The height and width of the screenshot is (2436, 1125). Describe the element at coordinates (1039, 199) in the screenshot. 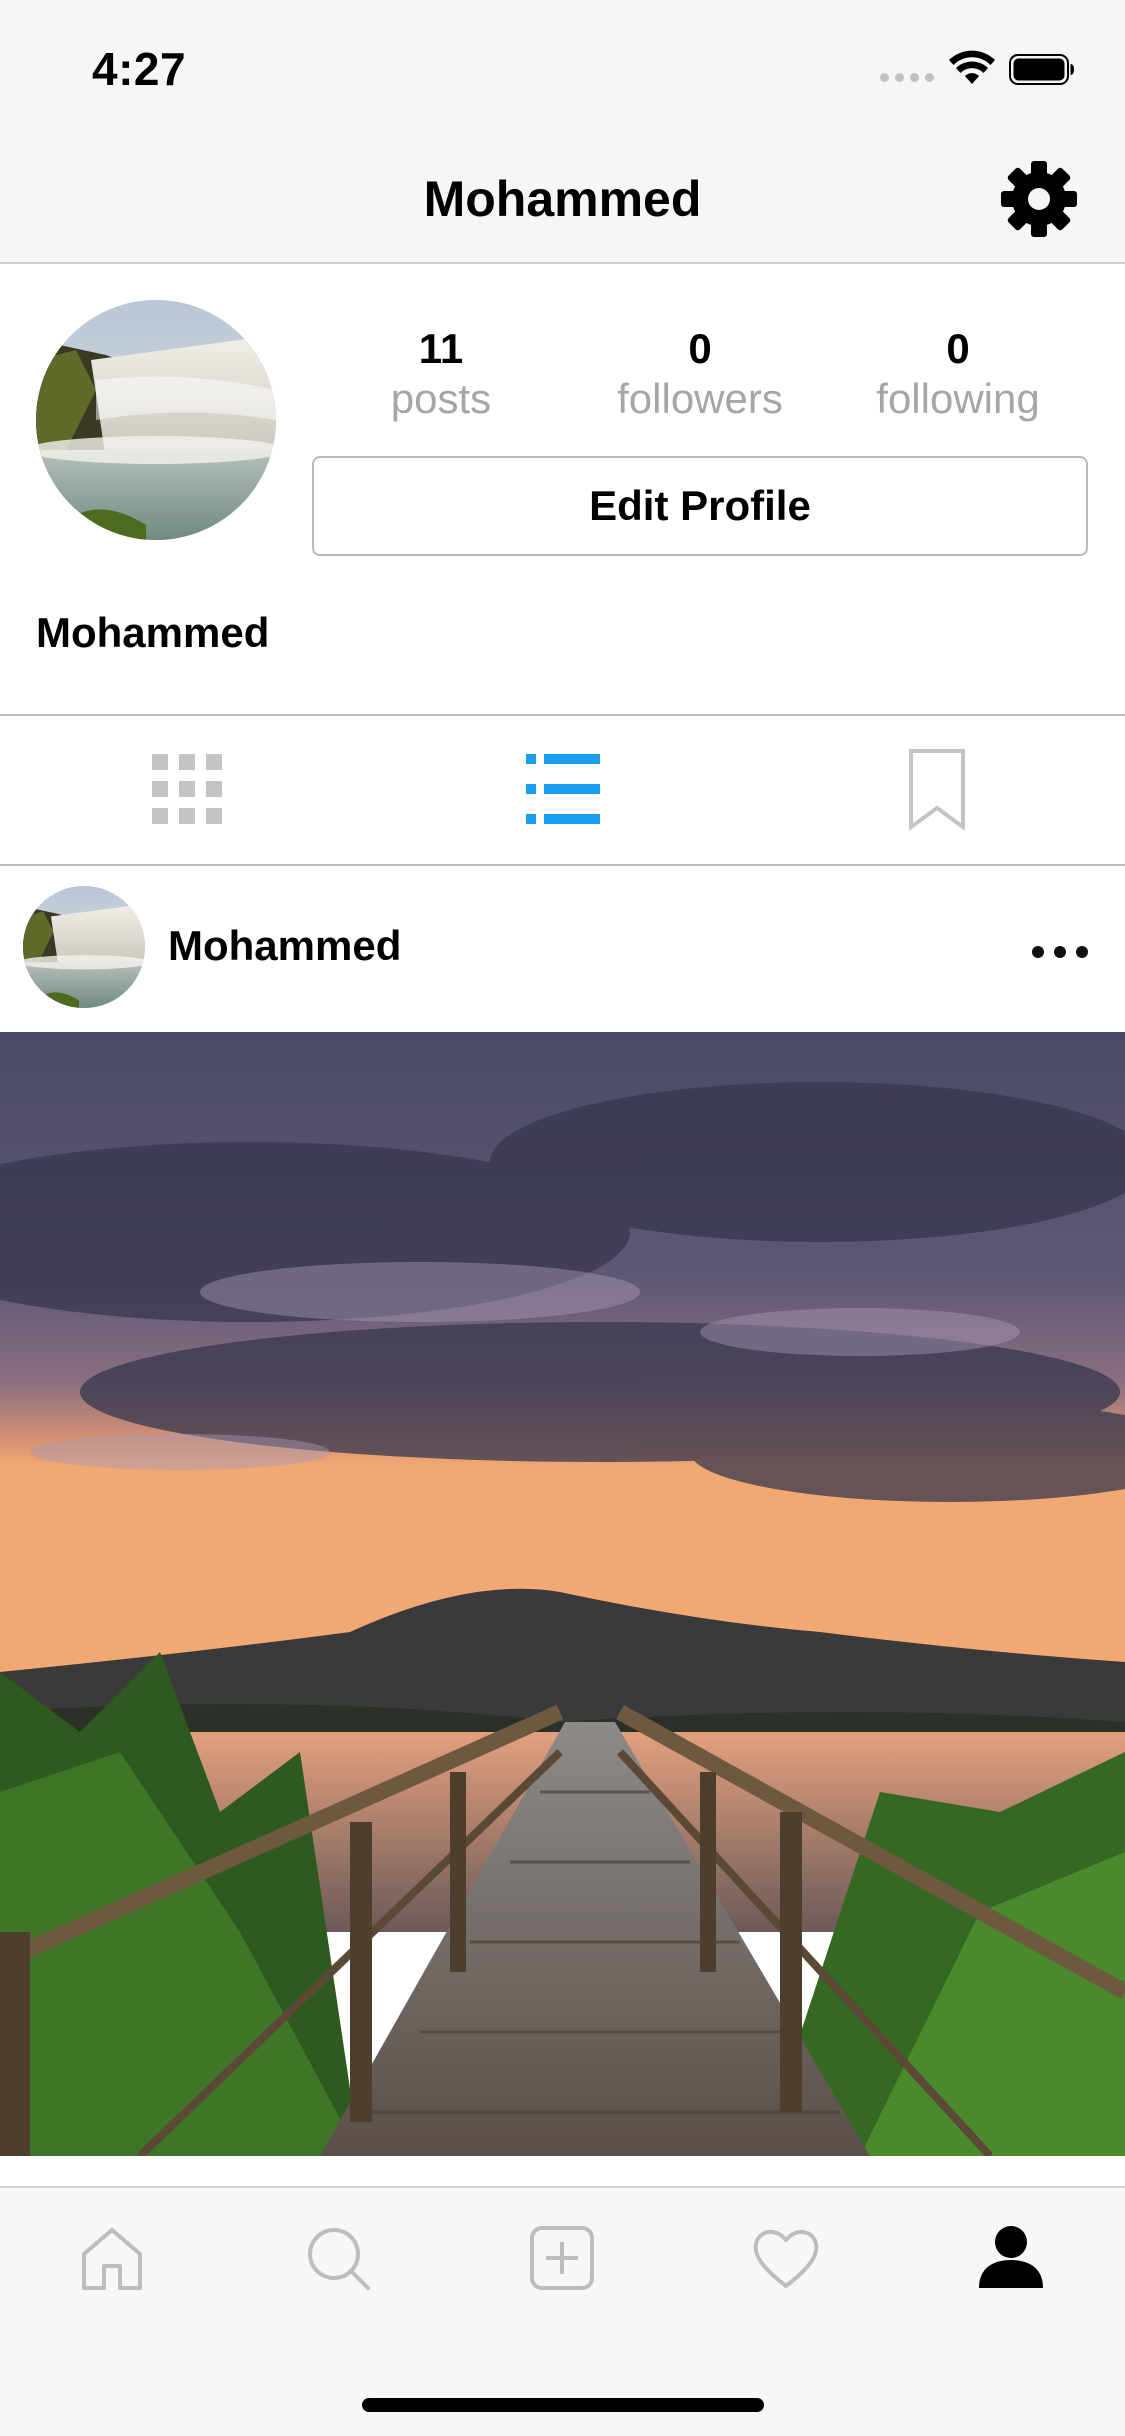

I see `gear-icon` at that location.